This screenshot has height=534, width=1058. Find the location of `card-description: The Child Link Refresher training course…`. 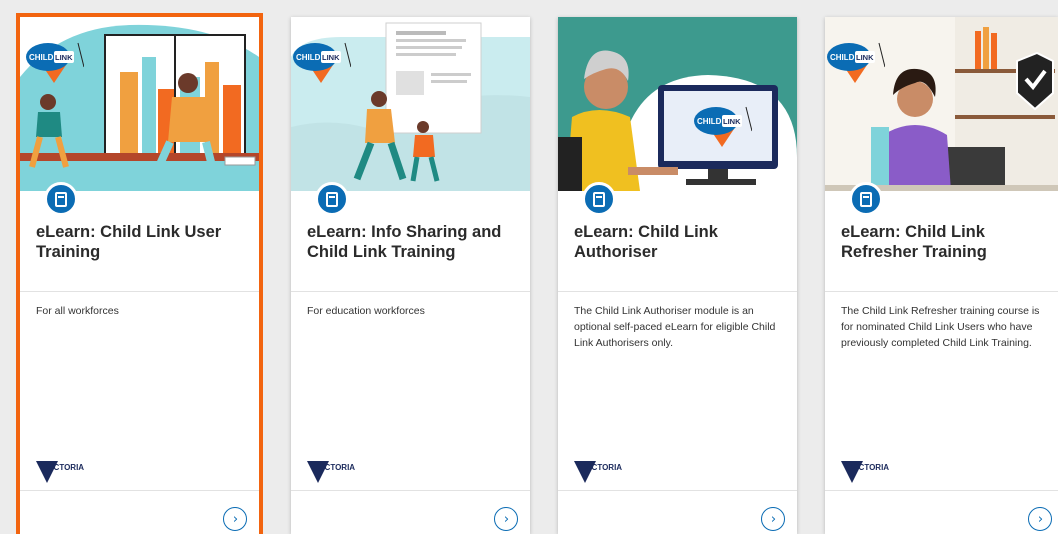

card-description: The Child Link Refresher training course… is located at coordinates (940, 327).